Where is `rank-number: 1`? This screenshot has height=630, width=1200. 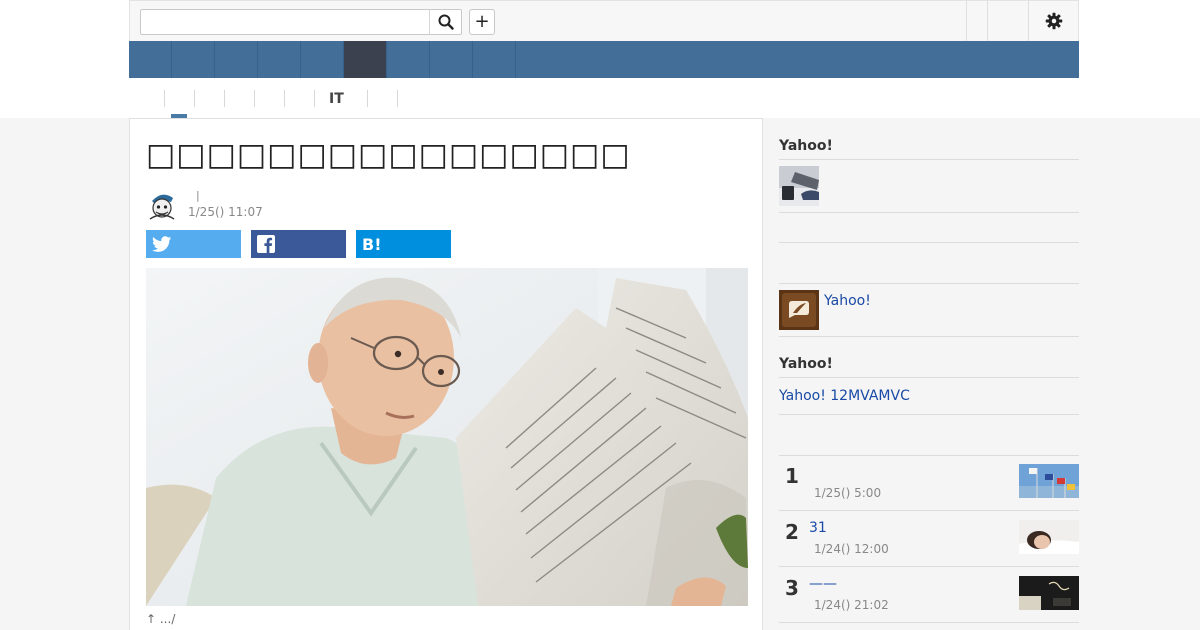 rank-number: 1 is located at coordinates (792, 476).